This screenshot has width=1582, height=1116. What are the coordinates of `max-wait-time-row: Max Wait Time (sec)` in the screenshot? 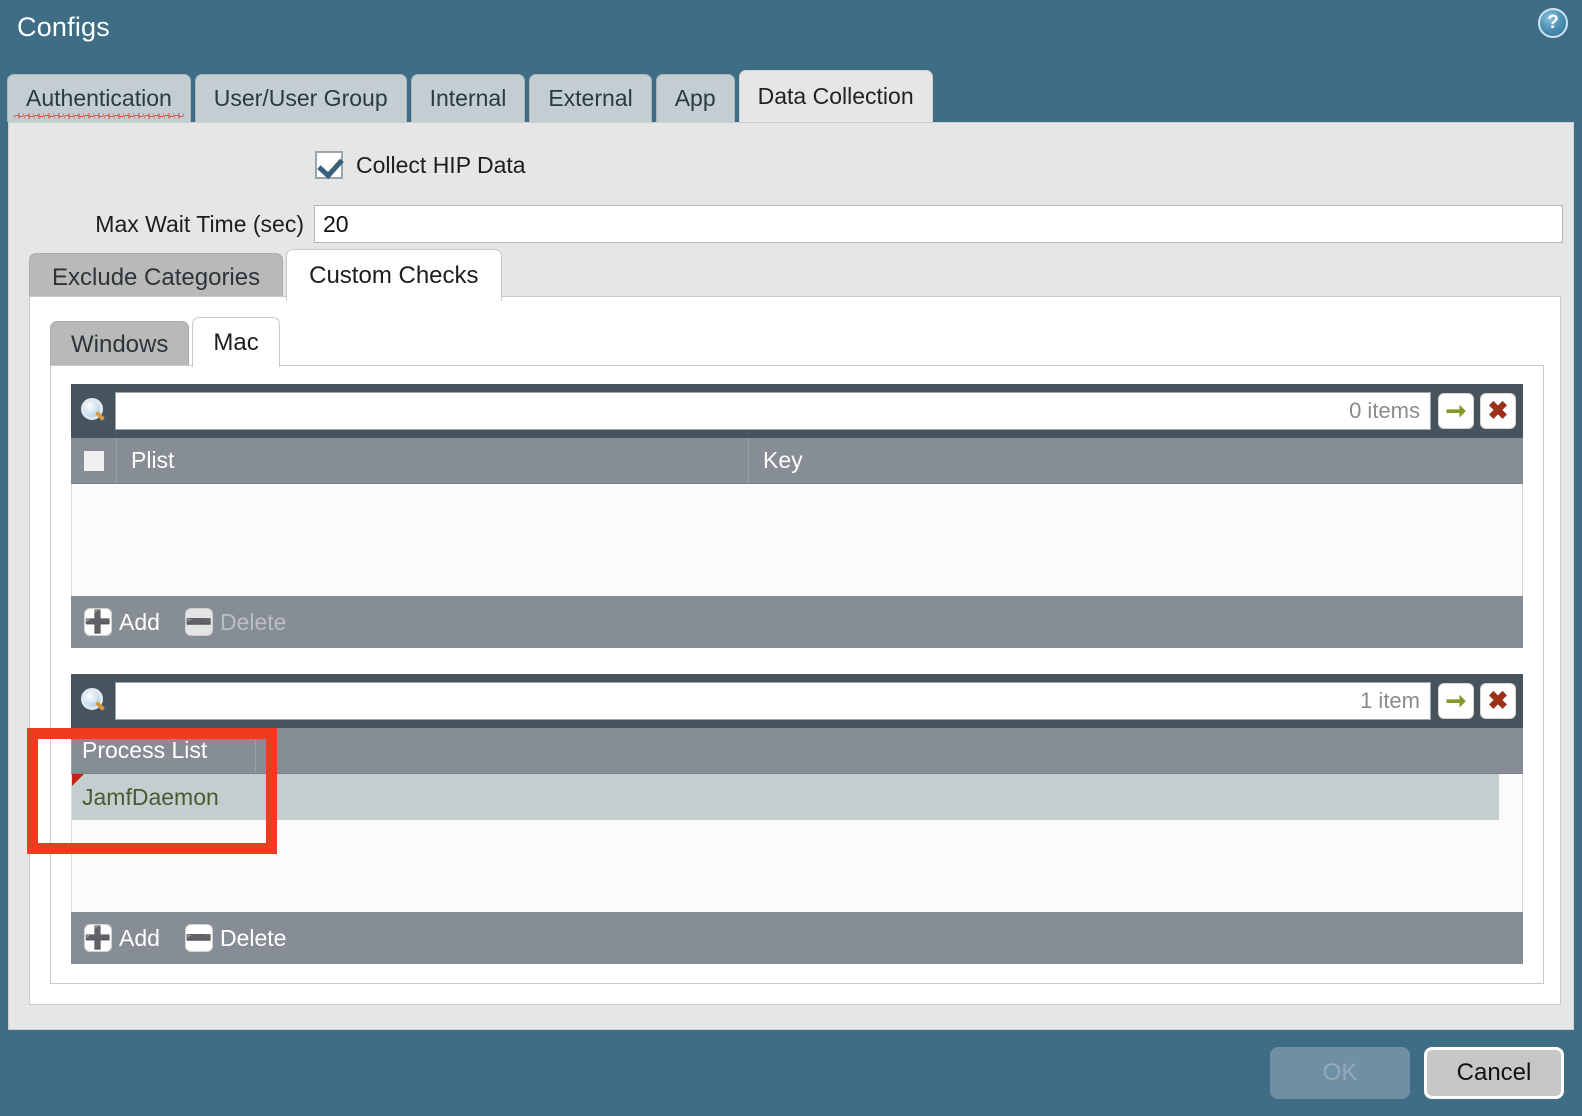 It's located at (791, 224).